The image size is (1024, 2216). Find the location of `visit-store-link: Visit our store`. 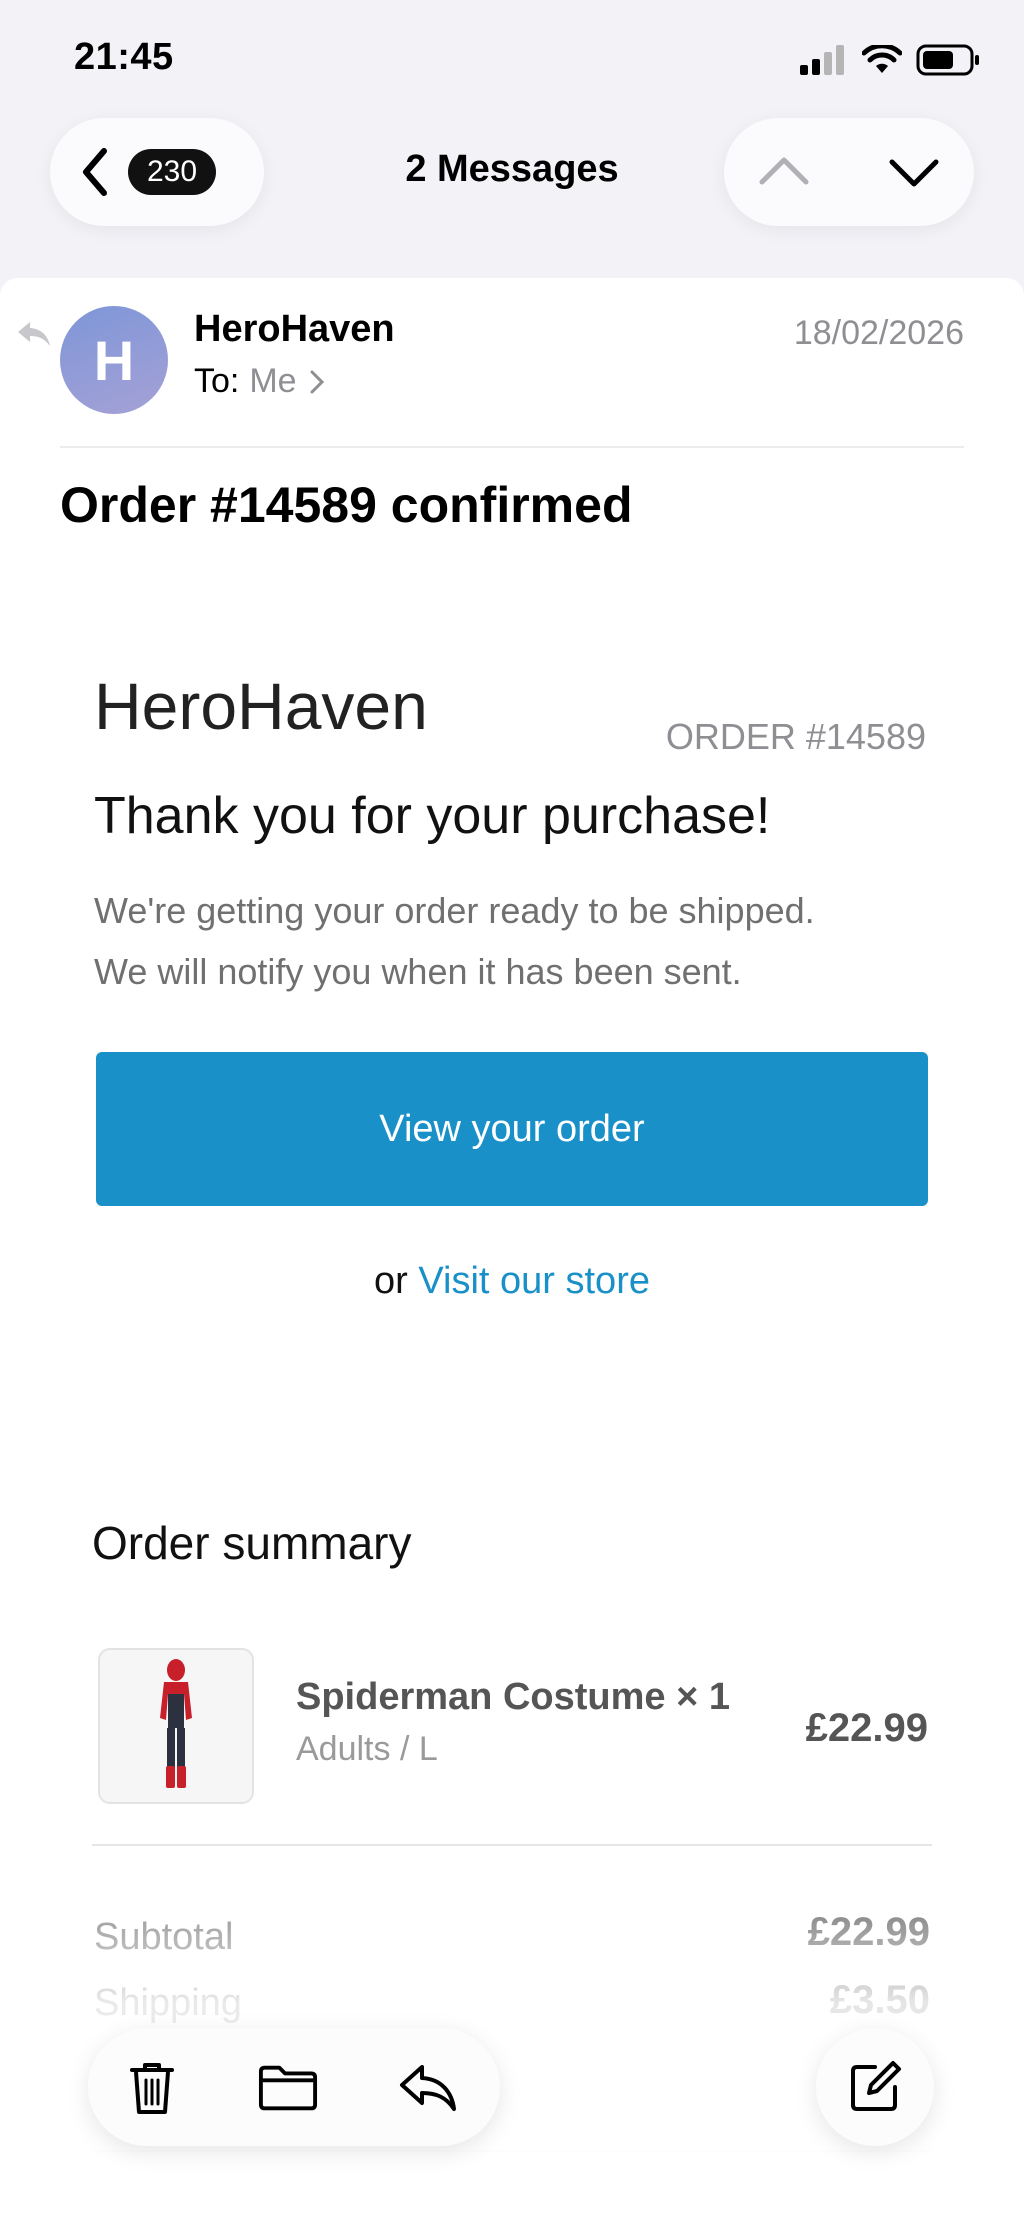

visit-store-link: Visit our store is located at coordinates (534, 1281).